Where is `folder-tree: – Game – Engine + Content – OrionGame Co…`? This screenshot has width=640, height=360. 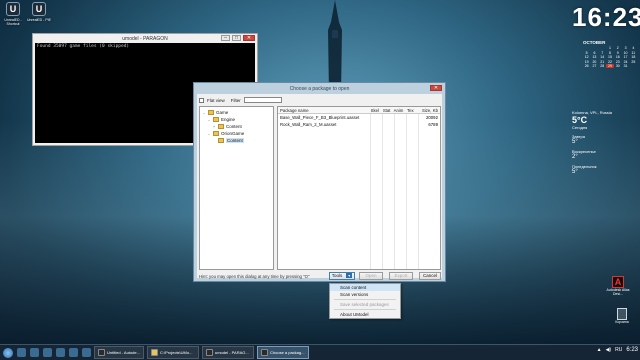
folder-tree: – Game – Engine + Content – OrionGame Co… is located at coordinates (236, 188).